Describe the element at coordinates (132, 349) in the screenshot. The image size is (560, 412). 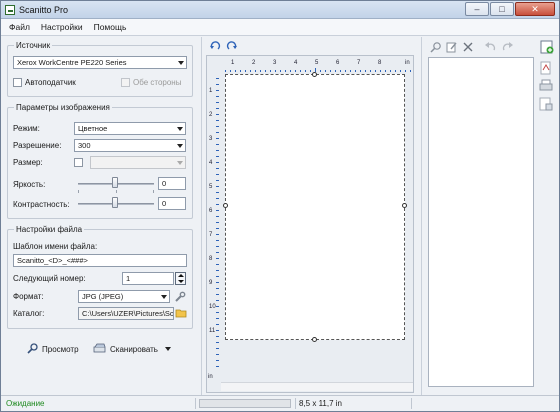
I see `scan-button: Сканировать` at that location.